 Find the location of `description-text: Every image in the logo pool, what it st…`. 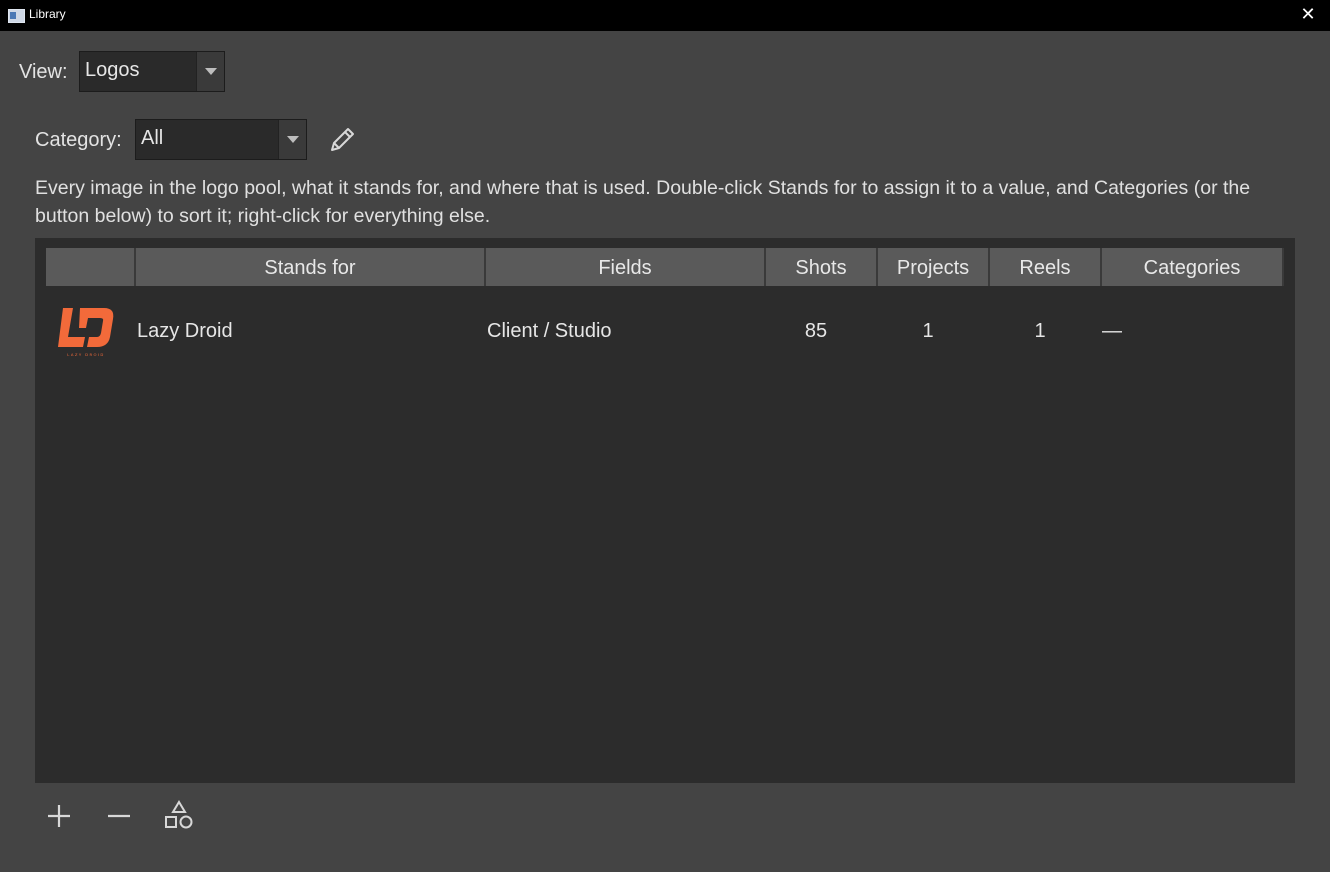

description-text: Every image in the logo pool, what it st… is located at coordinates (643, 202).